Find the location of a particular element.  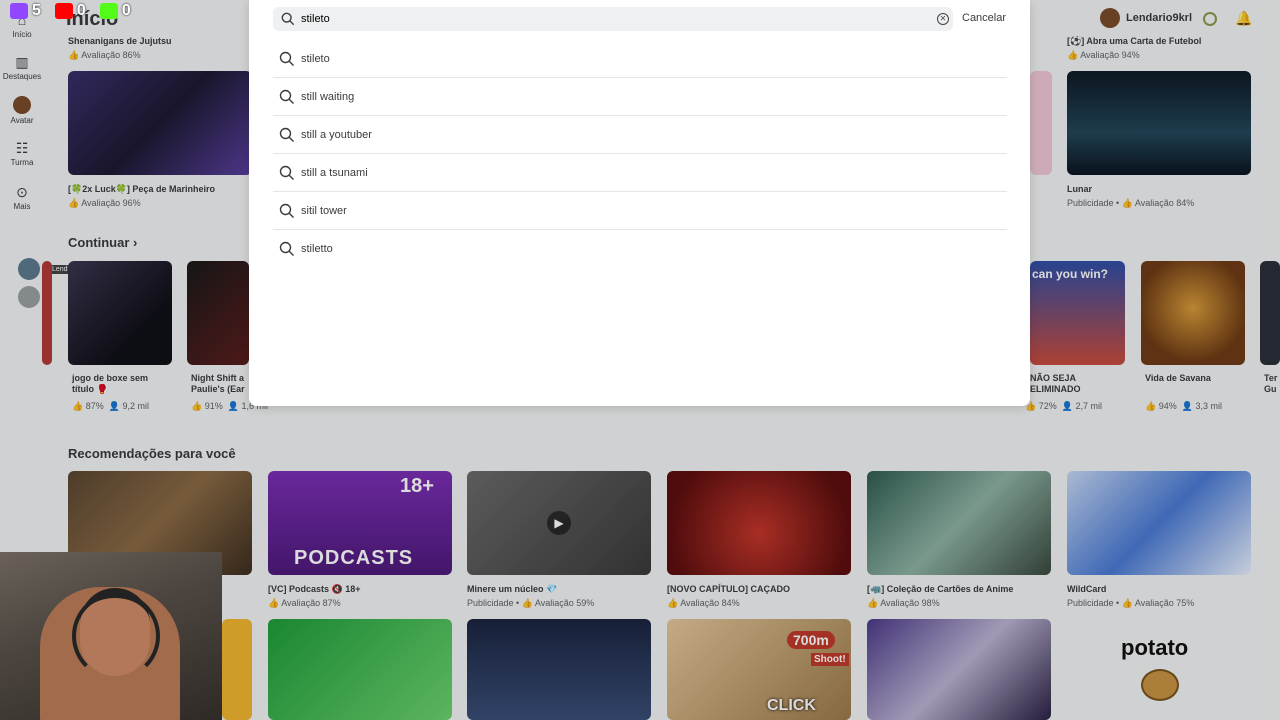

twitch-stat: 5 is located at coordinates (25, 11).